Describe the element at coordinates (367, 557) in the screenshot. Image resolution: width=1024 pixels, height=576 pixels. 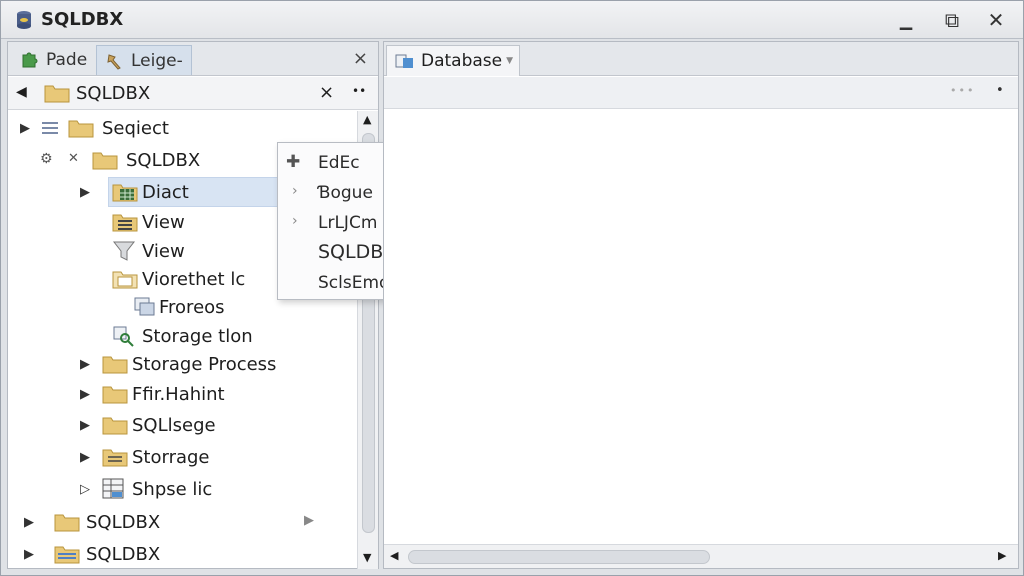
I see `scroll-down-icon: ▼` at that location.